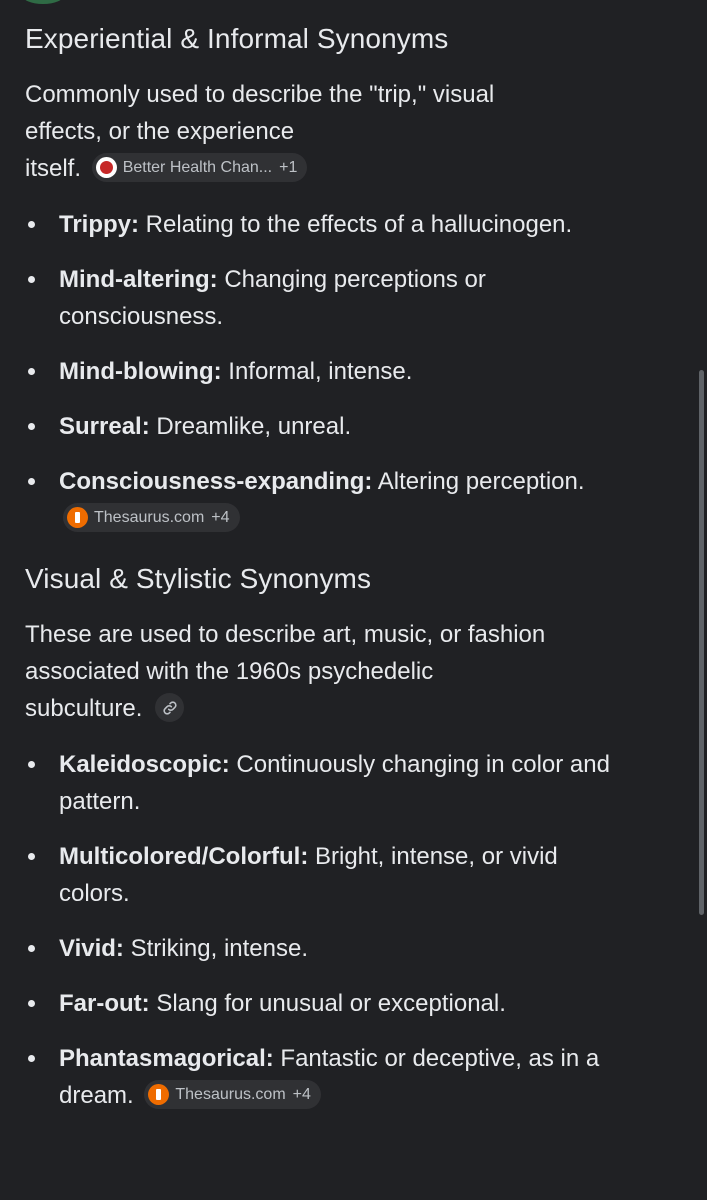 This screenshot has width=707, height=1200. Describe the element at coordinates (701, 642) in the screenshot. I see `scrollbar` at that location.